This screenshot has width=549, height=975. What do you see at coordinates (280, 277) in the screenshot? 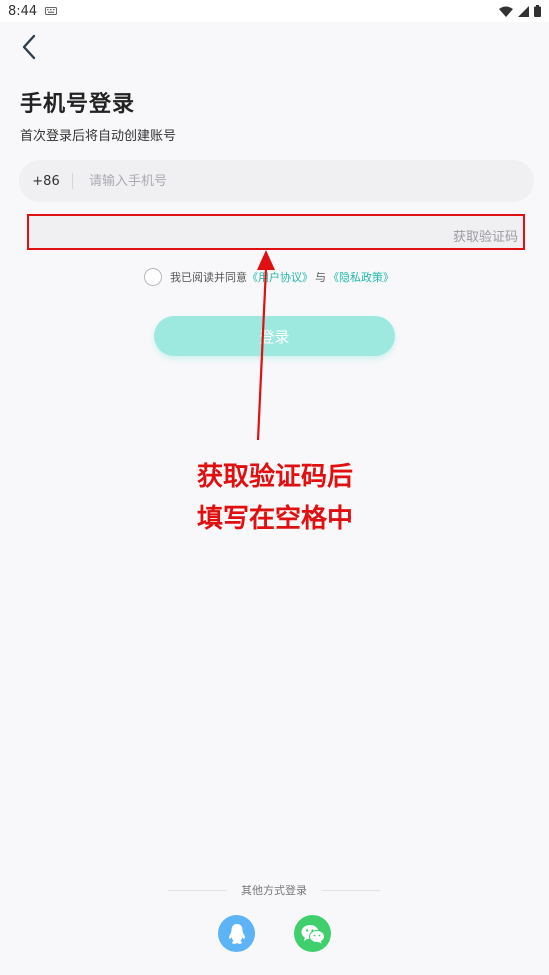
I see `user-agreement-link: 《用户协议》` at bounding box center [280, 277].